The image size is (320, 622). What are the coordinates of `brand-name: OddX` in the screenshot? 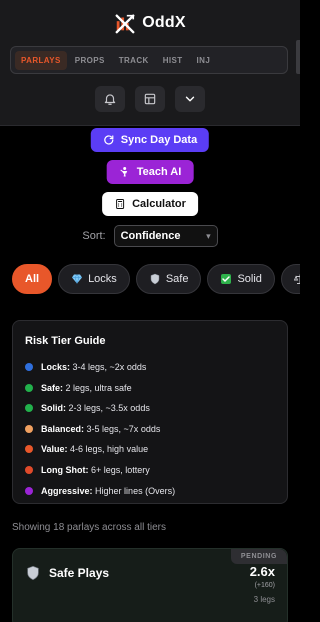 It's located at (164, 22).